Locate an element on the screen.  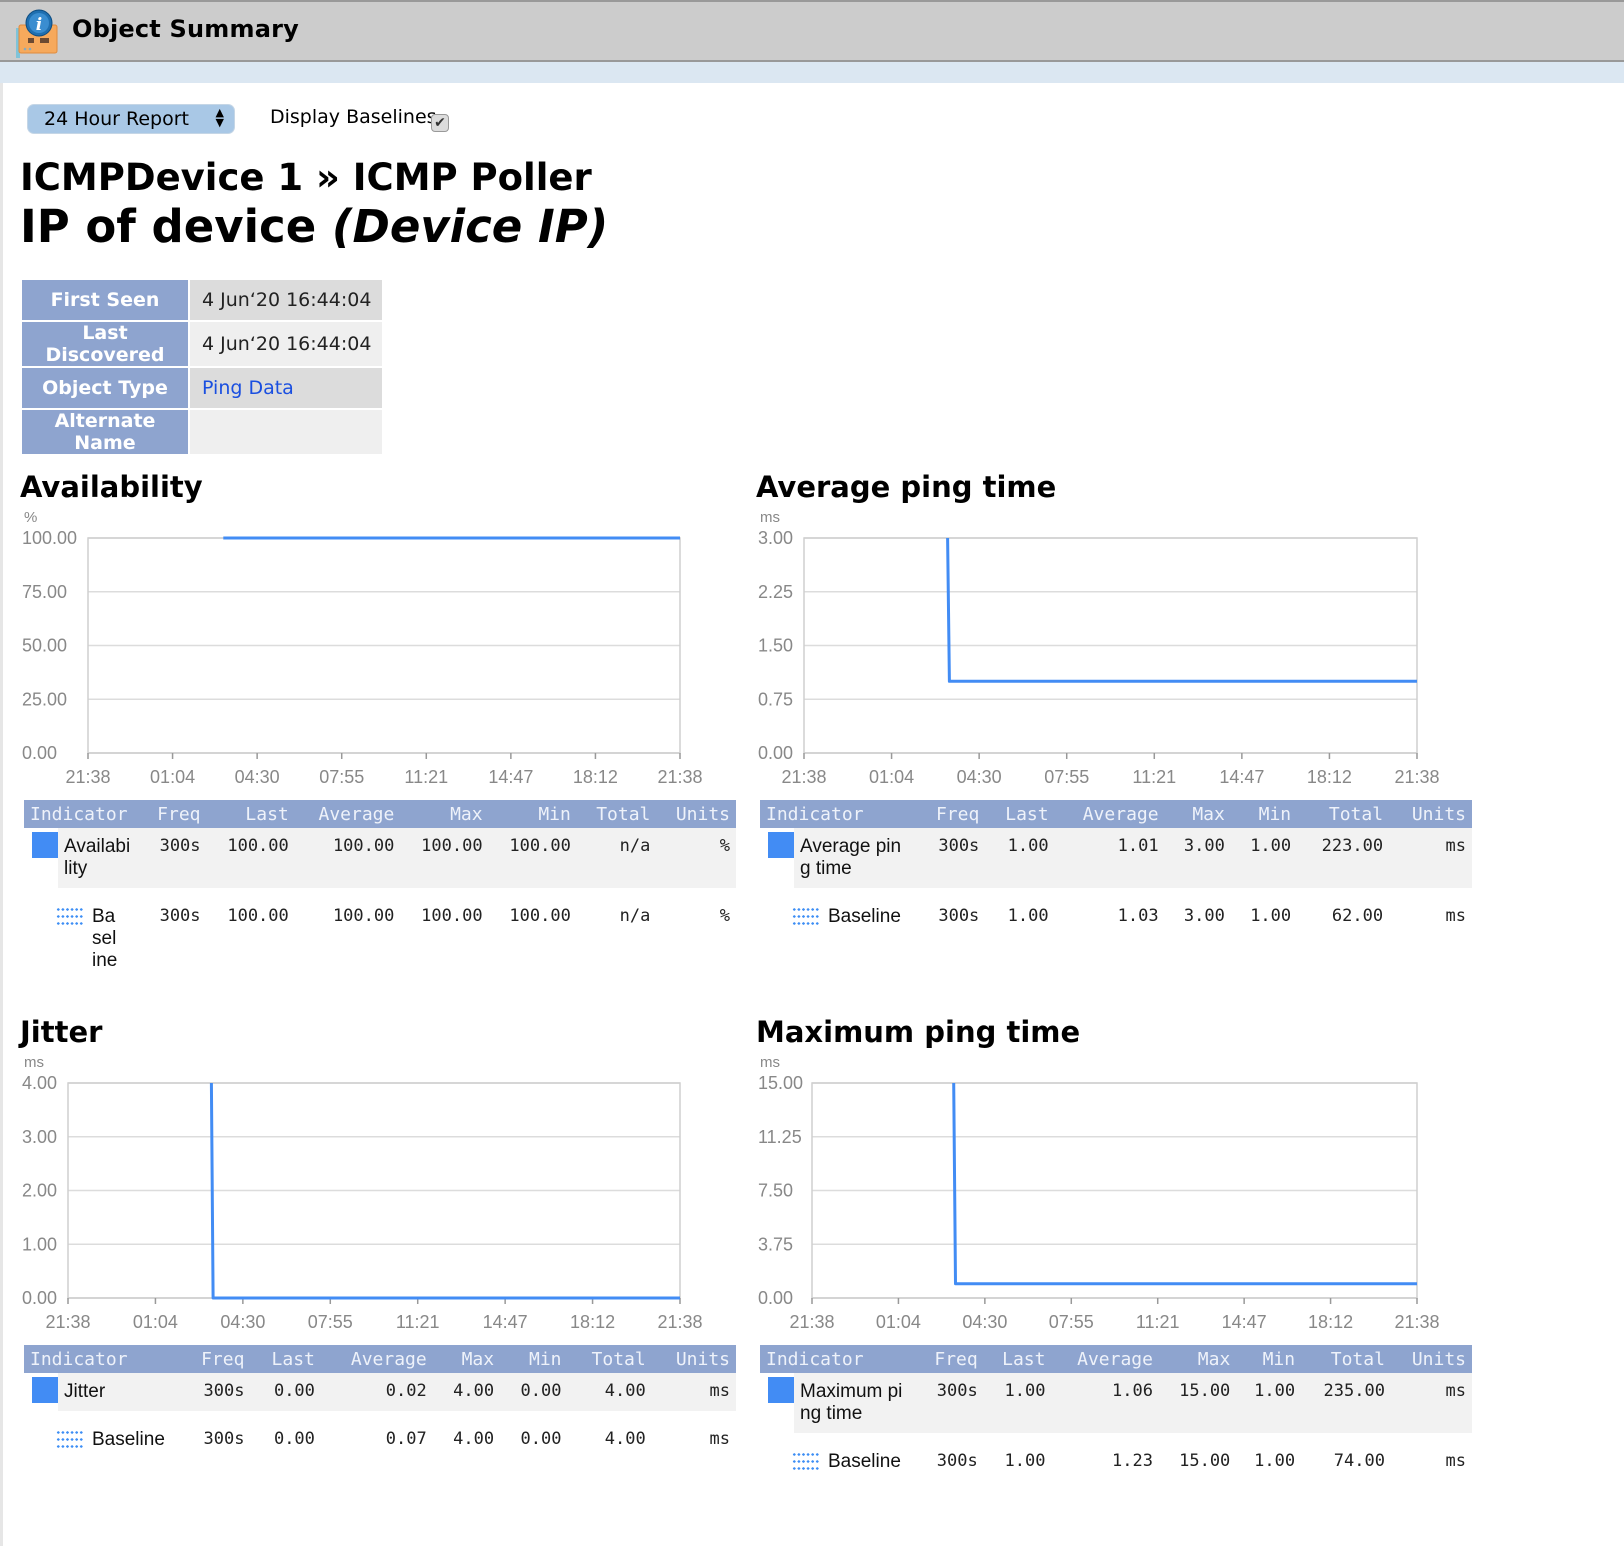
indicator-name: Average ping time is located at coordinates (855, 858).